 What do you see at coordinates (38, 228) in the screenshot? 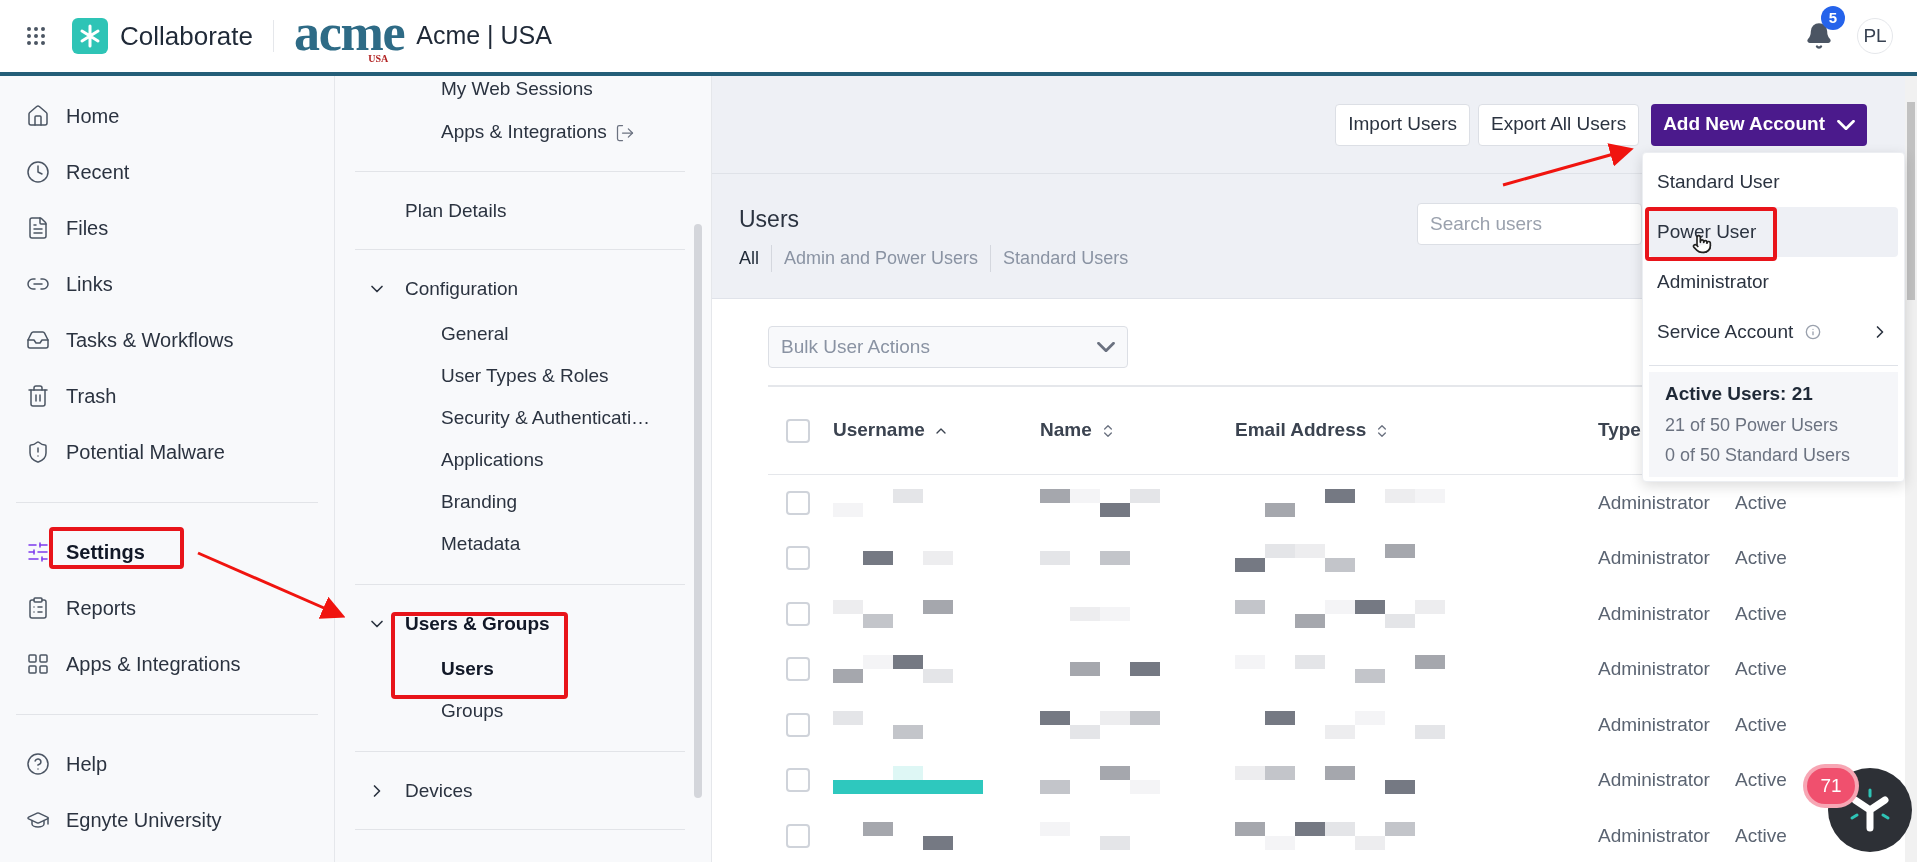
I see `file-icon` at bounding box center [38, 228].